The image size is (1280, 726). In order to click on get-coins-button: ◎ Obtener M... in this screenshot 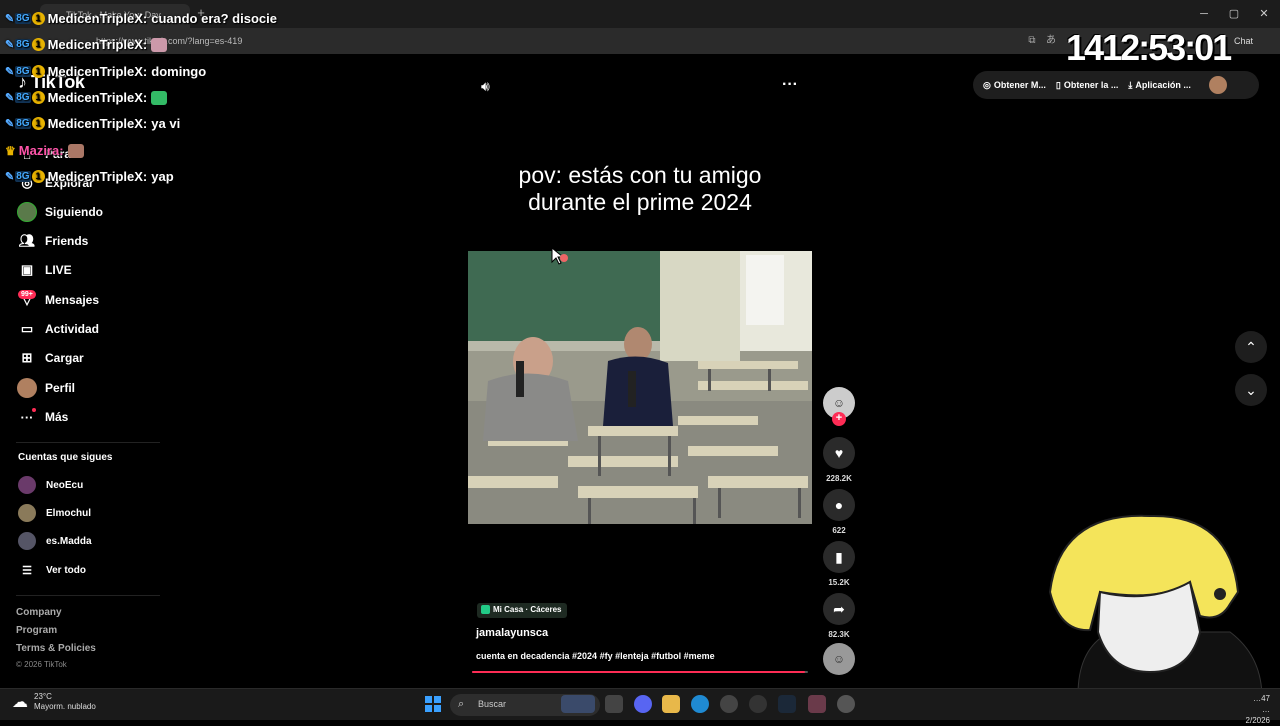, I will do `click(1014, 85)`.